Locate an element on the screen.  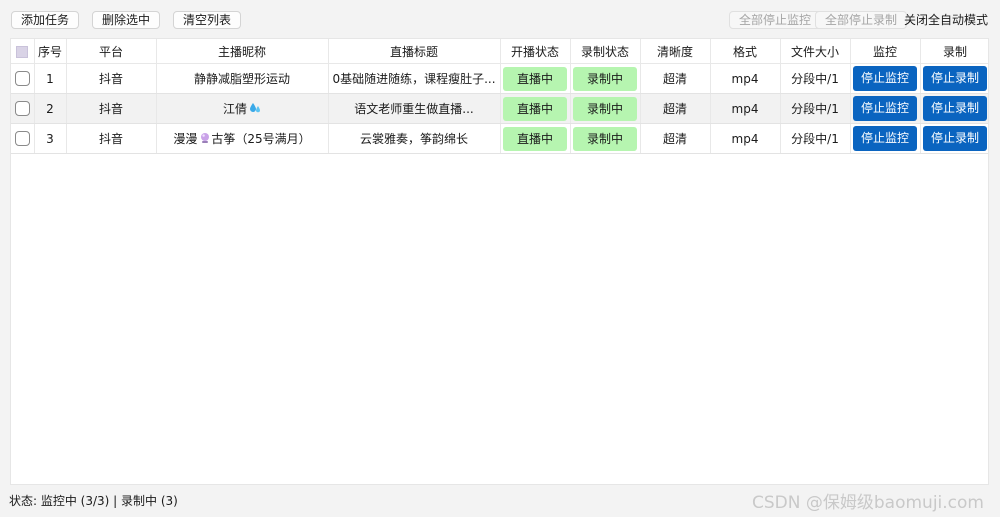
header-nickname: 主播昵称 is located at coordinates (242, 51).